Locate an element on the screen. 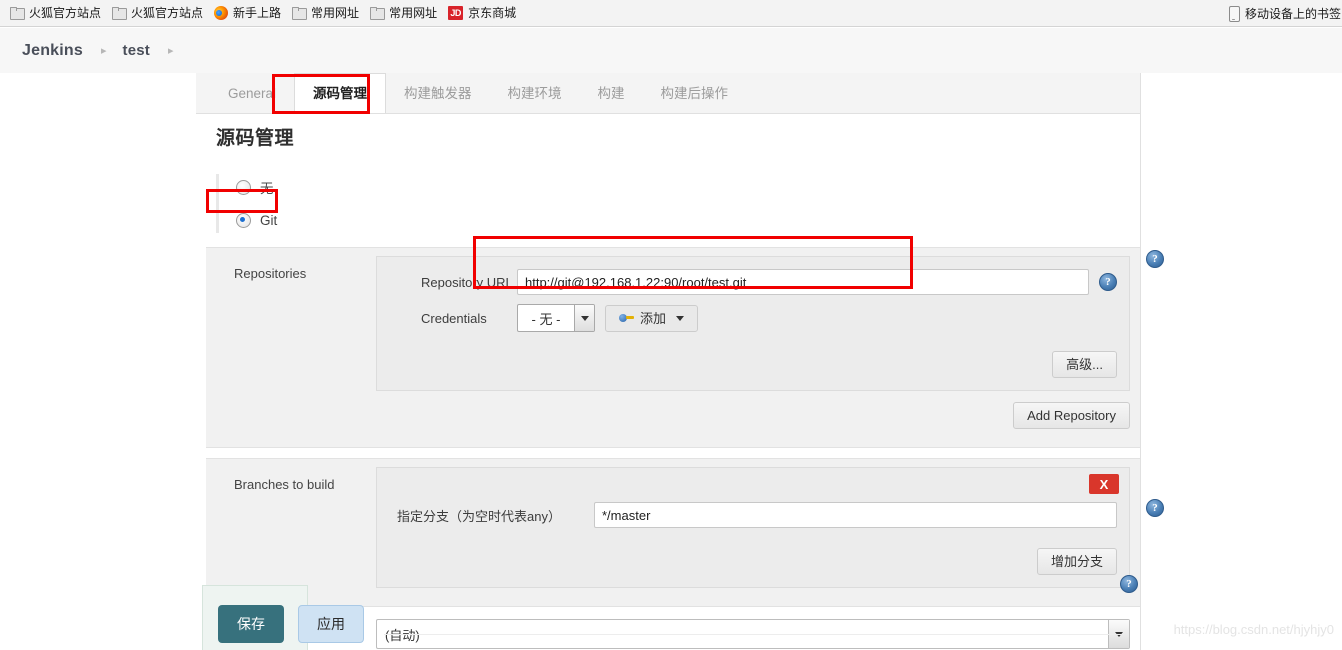 The height and width of the screenshot is (650, 1342). credentials-selected-value: - 无 - is located at coordinates (546, 319).